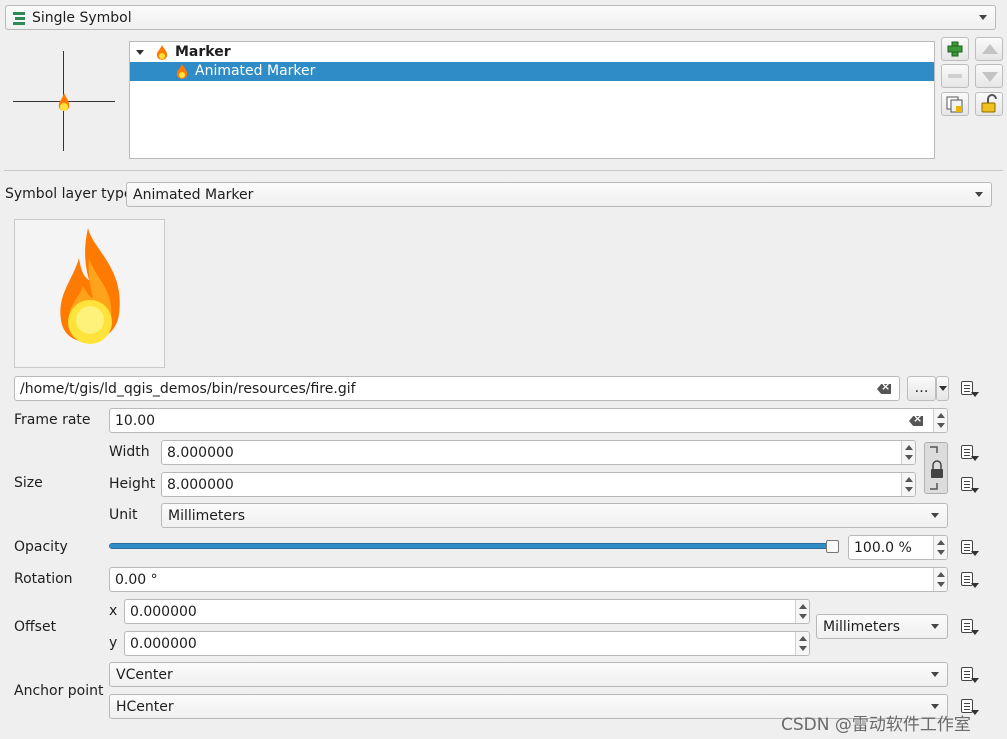  I want to click on arrow-down-icon, so click(990, 77).